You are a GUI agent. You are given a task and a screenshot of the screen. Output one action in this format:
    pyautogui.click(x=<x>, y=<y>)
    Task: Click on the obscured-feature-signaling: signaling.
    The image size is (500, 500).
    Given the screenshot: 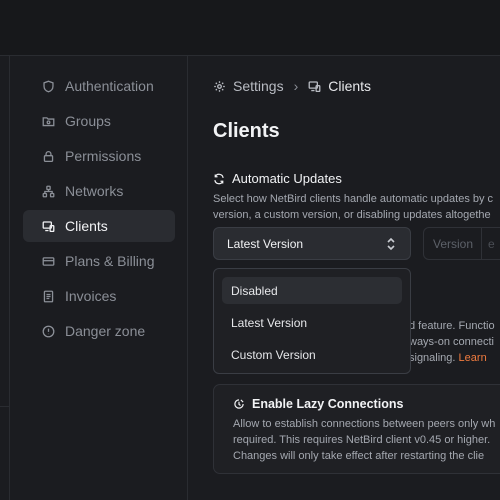 What is the action you would take?
    pyautogui.click(x=432, y=358)
    